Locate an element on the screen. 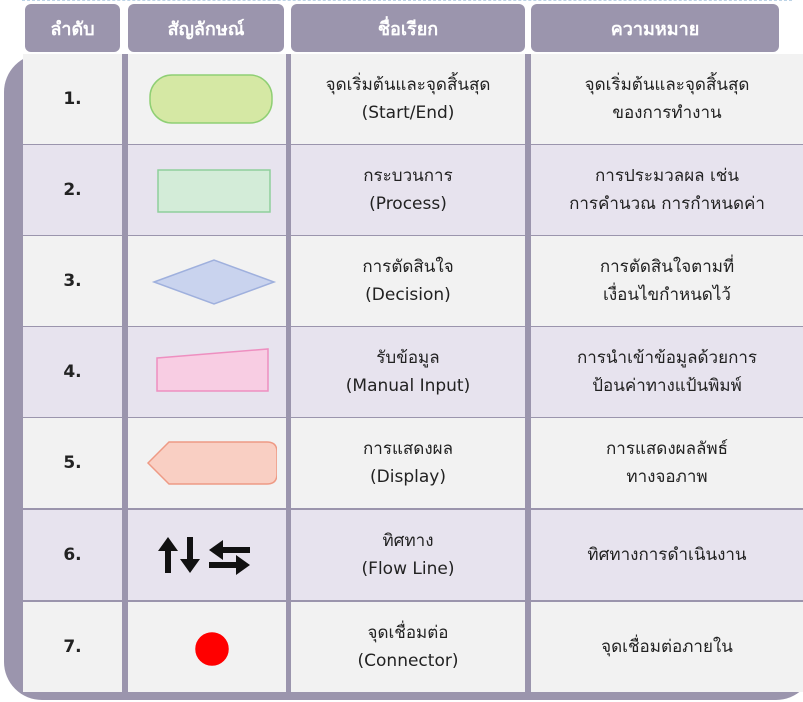 This screenshot has width=803, height=702. symbol-meaning: จุดเชื่อมต่อภายใน is located at coordinates (667, 647).